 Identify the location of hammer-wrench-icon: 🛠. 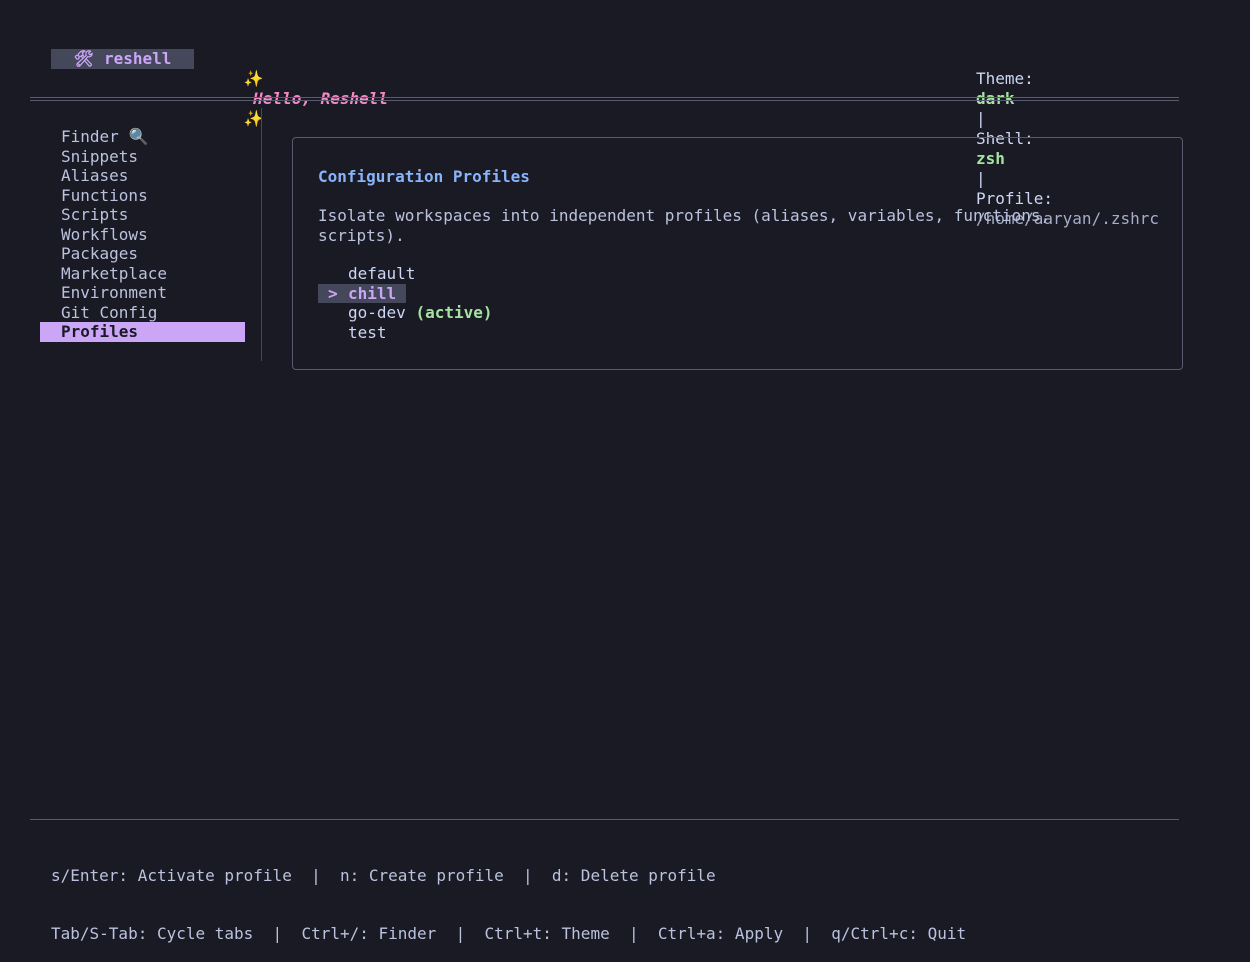
(83, 58).